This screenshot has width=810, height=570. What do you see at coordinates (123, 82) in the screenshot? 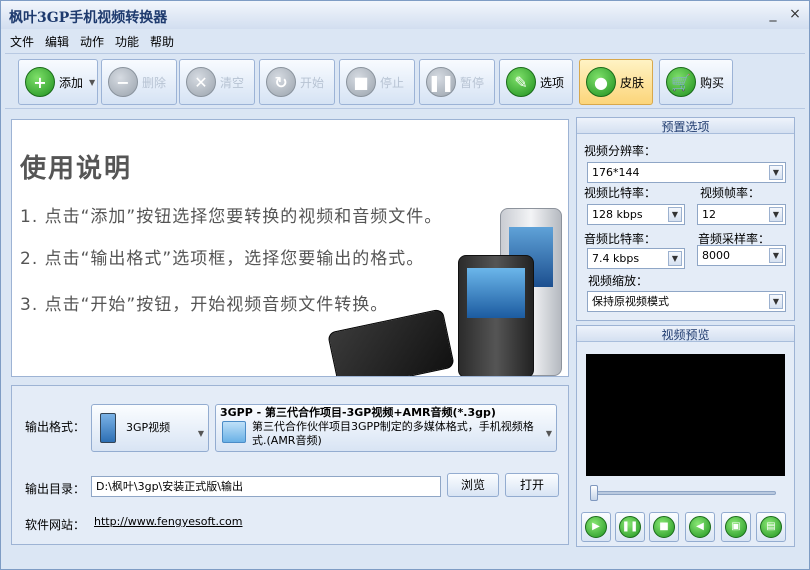
I see `minus-icon: −` at bounding box center [123, 82].